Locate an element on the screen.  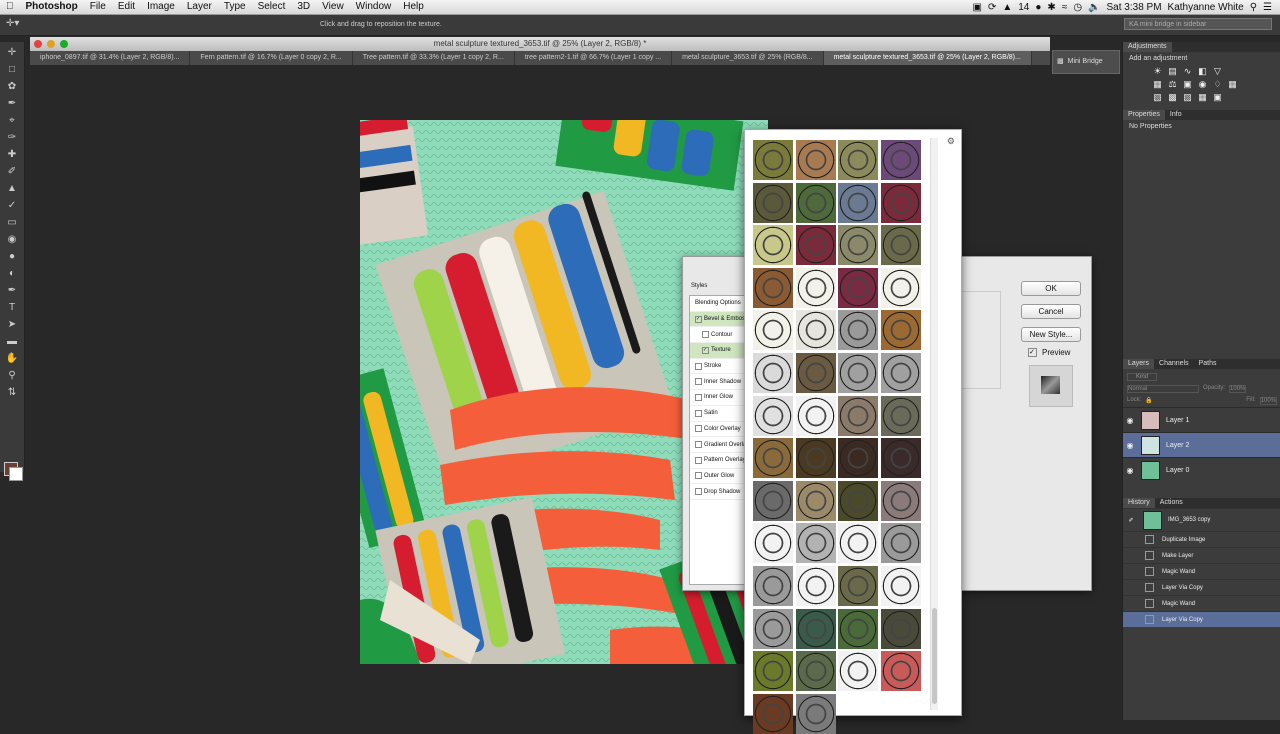
close-window-icon is located at coordinates (38, 44).